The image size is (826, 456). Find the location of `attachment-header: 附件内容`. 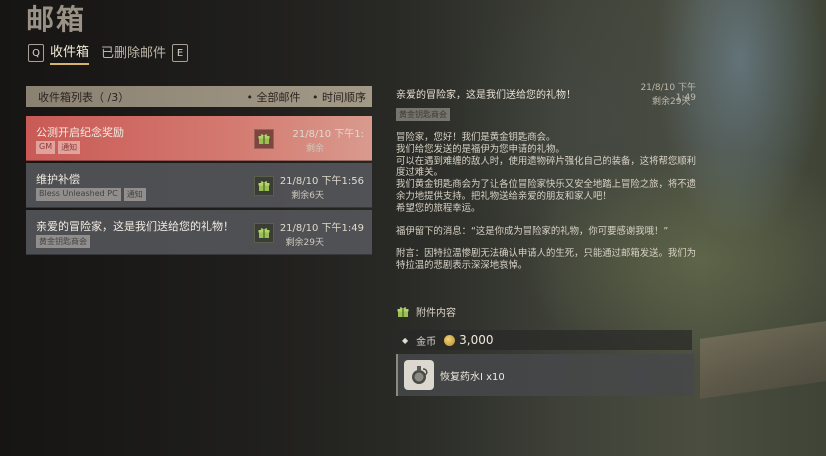

attachment-header: 附件内容 is located at coordinates (426, 311).